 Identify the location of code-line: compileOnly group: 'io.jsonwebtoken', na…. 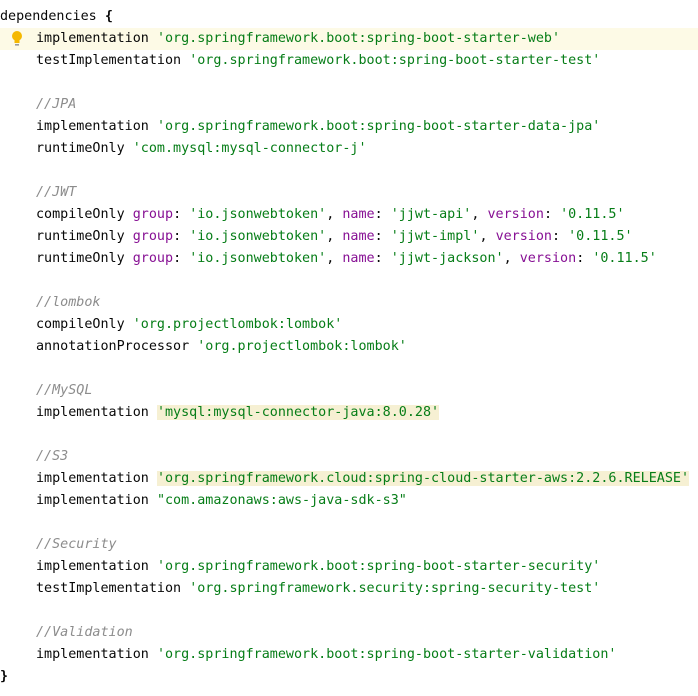
(349, 215).